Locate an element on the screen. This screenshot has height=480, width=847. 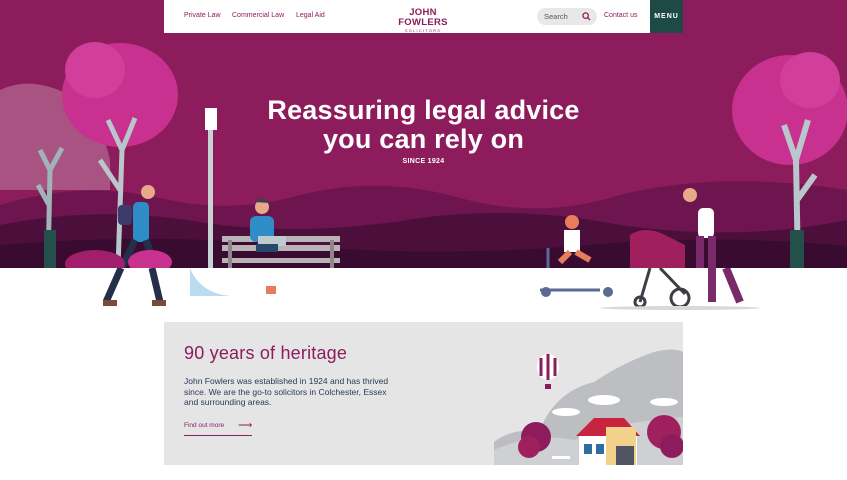
hero-title: Reassuring legal advice you can rely on is located at coordinates (423, 125).